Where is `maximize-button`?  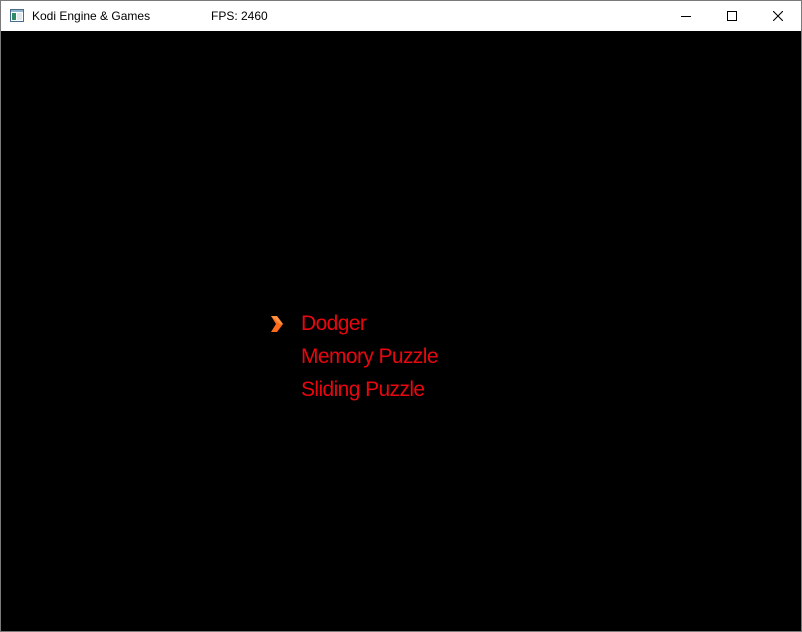 maximize-button is located at coordinates (732, 16).